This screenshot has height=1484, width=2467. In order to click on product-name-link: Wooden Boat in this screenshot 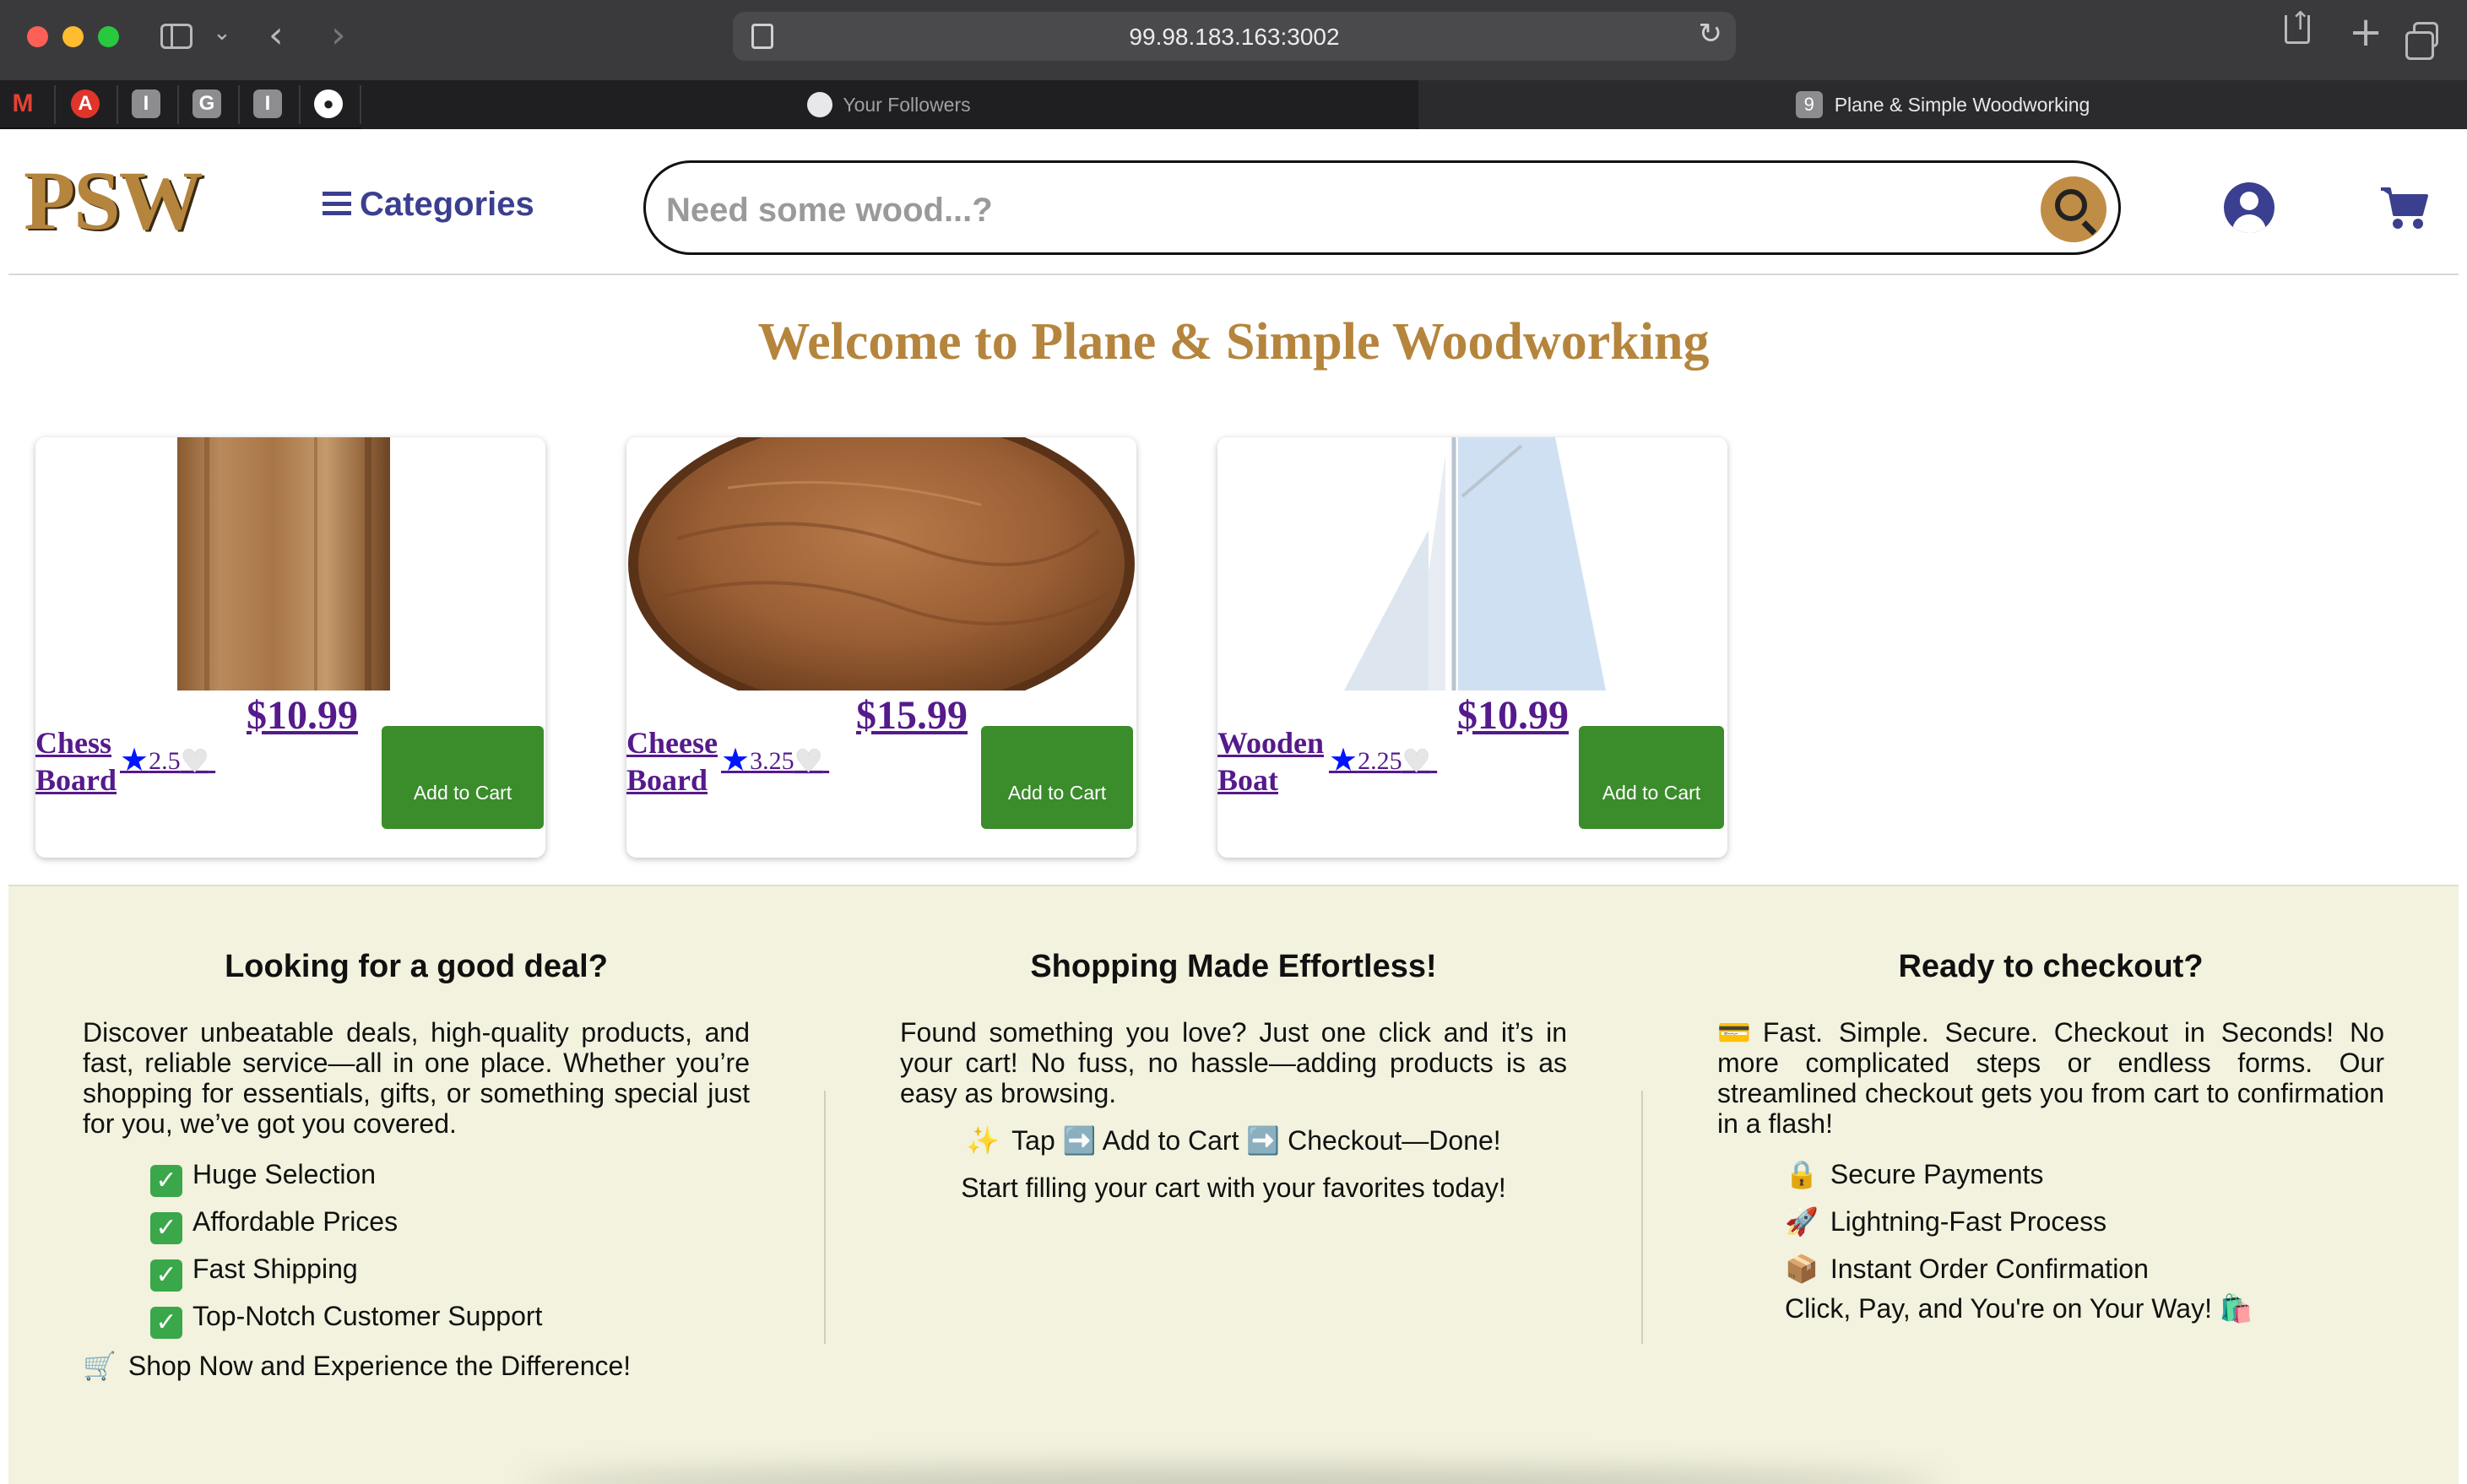, I will do `click(1270, 761)`.